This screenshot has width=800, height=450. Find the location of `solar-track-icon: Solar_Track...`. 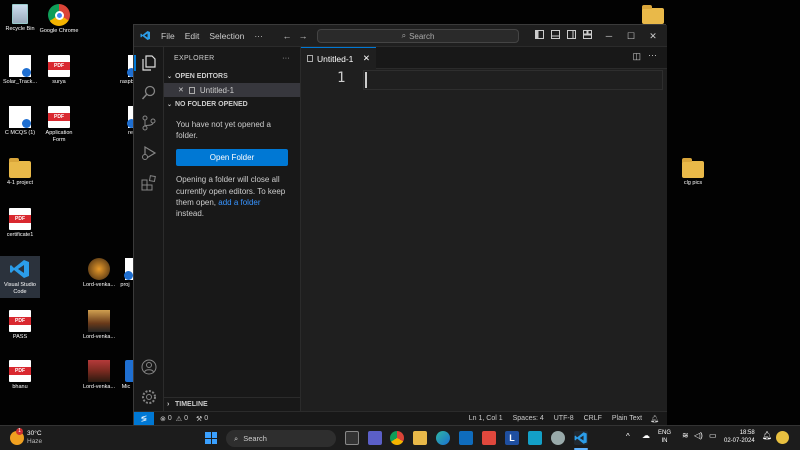

solar-track-icon: Solar_Track... is located at coordinates (20, 70).